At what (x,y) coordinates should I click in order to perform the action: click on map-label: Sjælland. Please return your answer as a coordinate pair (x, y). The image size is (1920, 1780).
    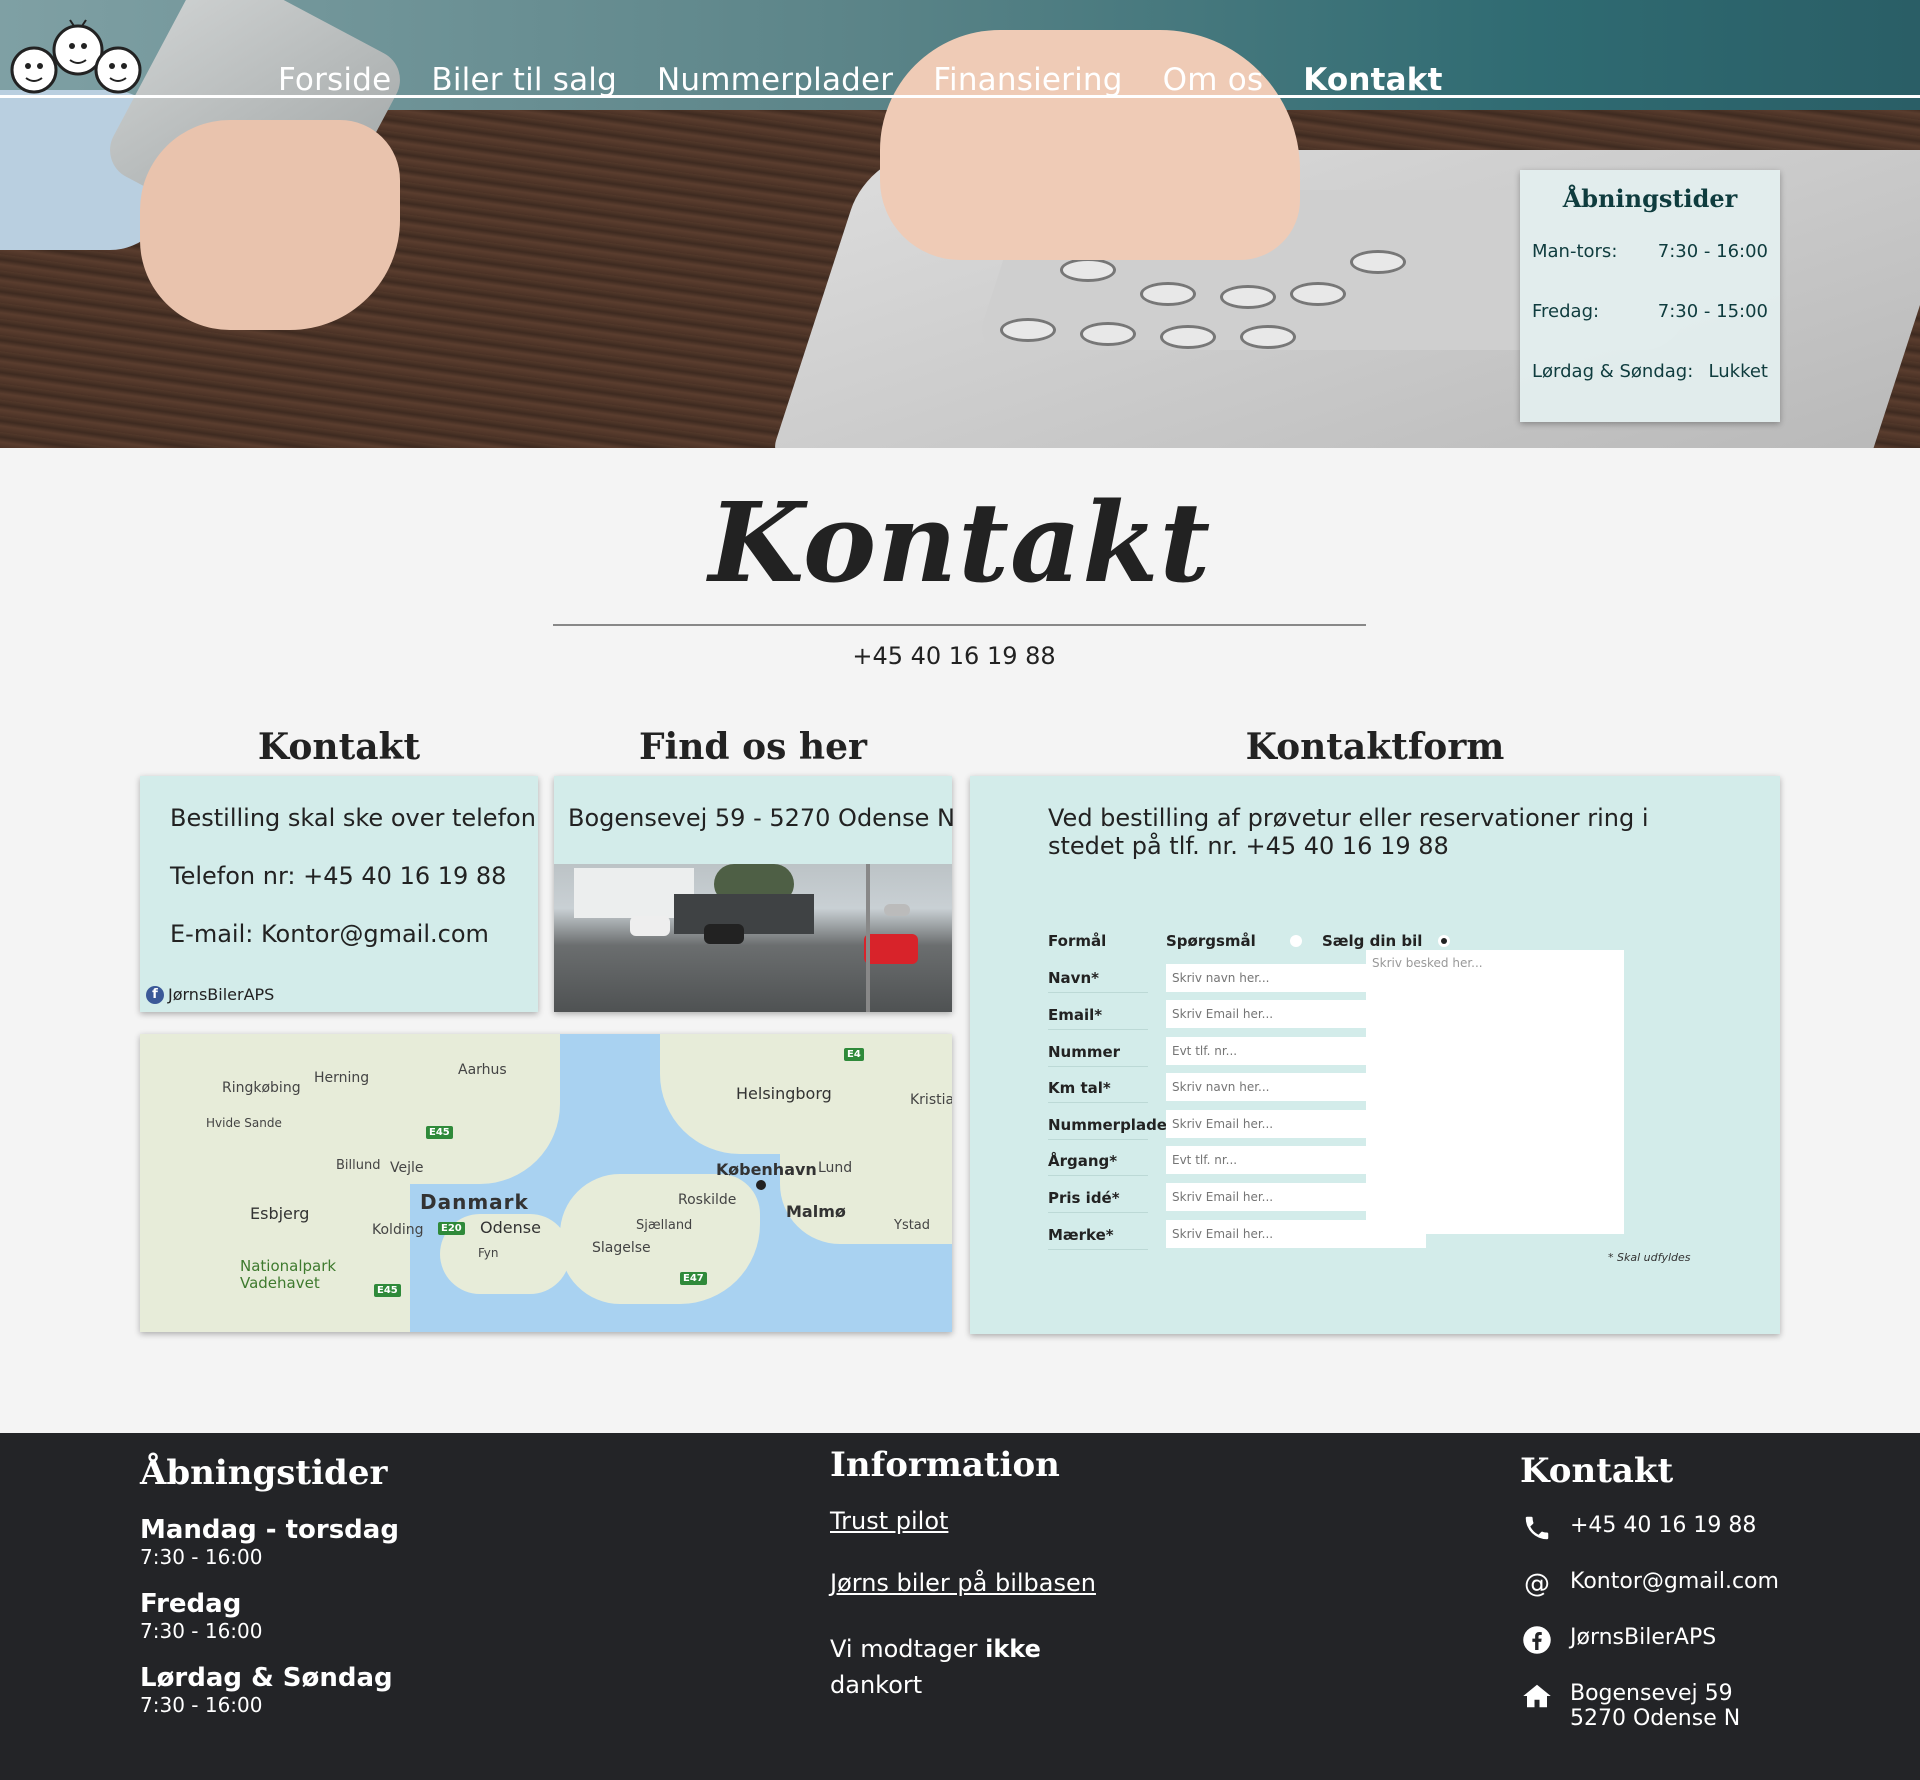
    Looking at the image, I should click on (664, 1225).